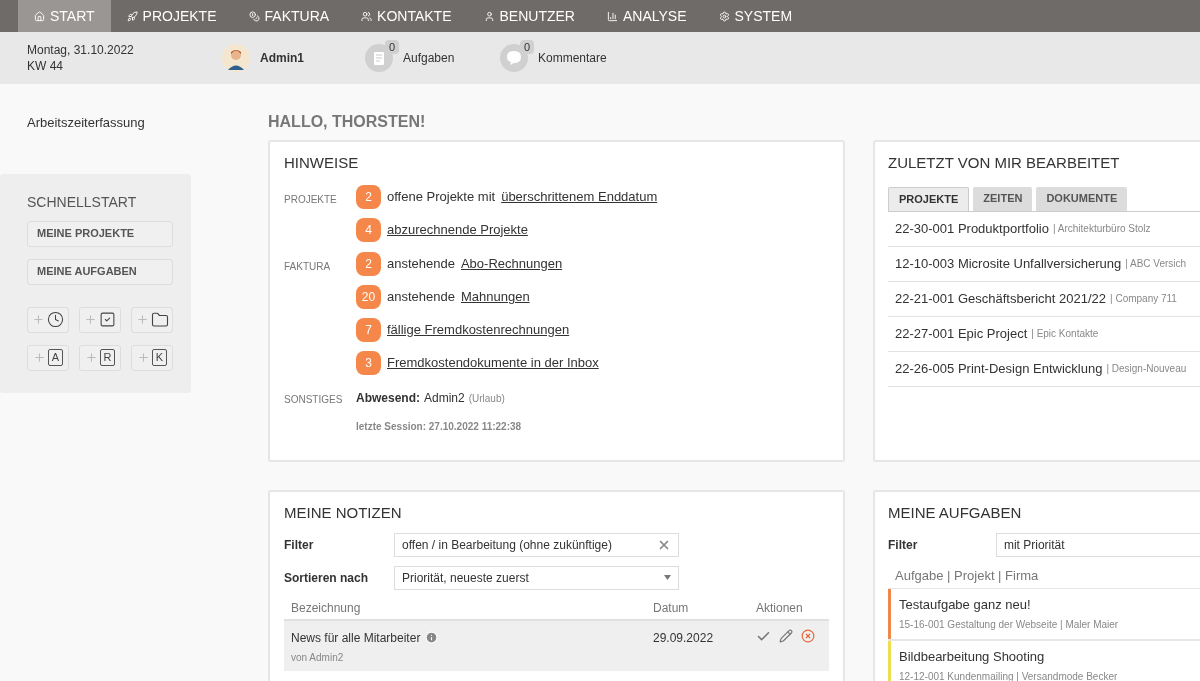 The image size is (1200, 681). I want to click on nav-tab: BENUTZER, so click(529, 16).